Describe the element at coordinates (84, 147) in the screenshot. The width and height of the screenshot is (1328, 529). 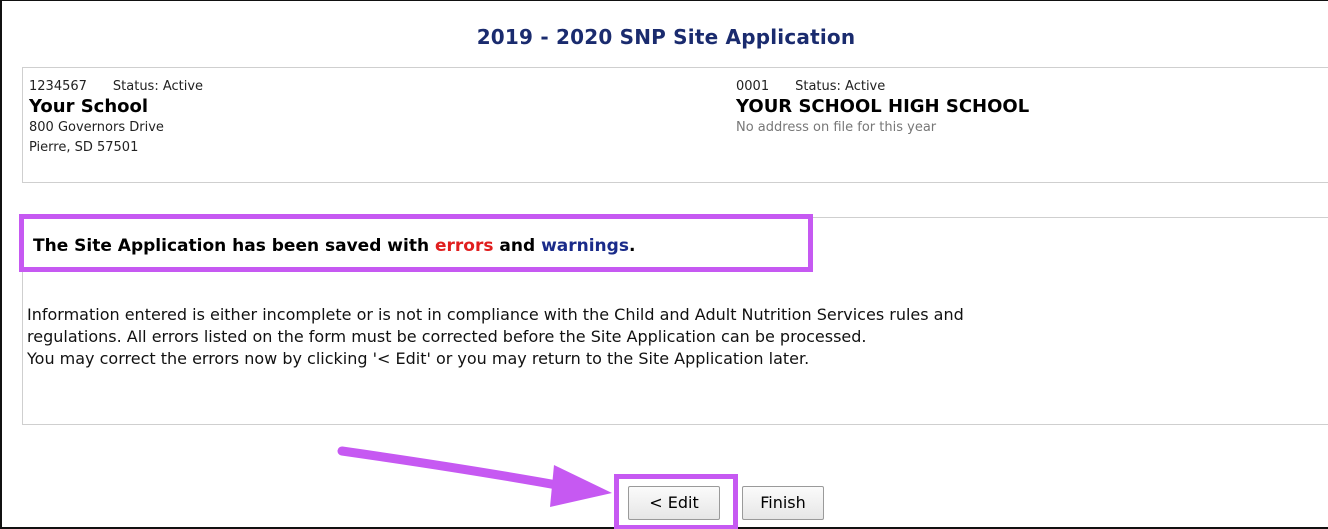
I see `sponsor-address-line2: Pierre, SD 57501` at that location.